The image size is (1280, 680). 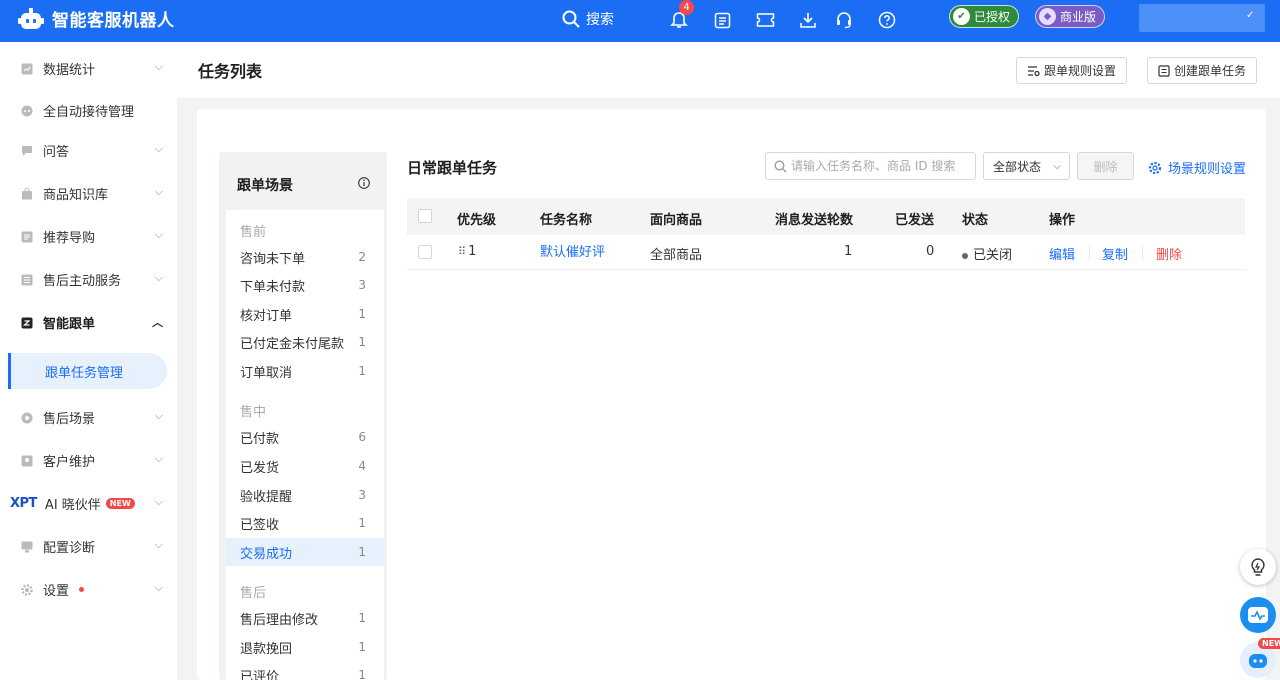 I want to click on sidebar-item-follow-task-manage: 跟单任务管理, so click(x=87, y=371).